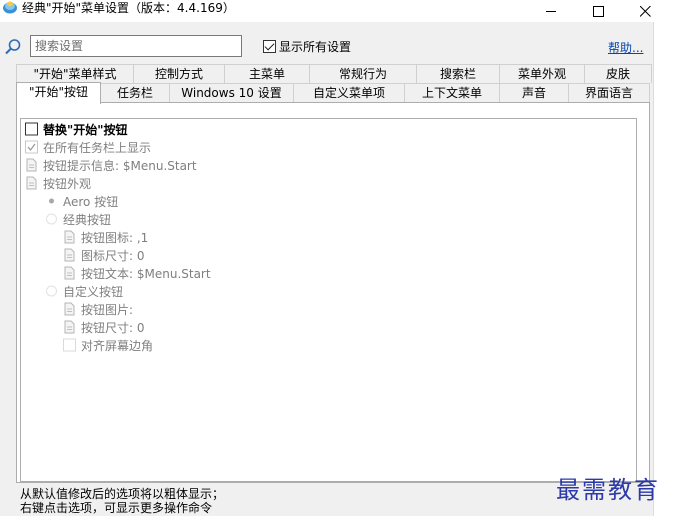 The image size is (680, 516). I want to click on tree-item-label: 在所有任务栏上显示, so click(97, 147).